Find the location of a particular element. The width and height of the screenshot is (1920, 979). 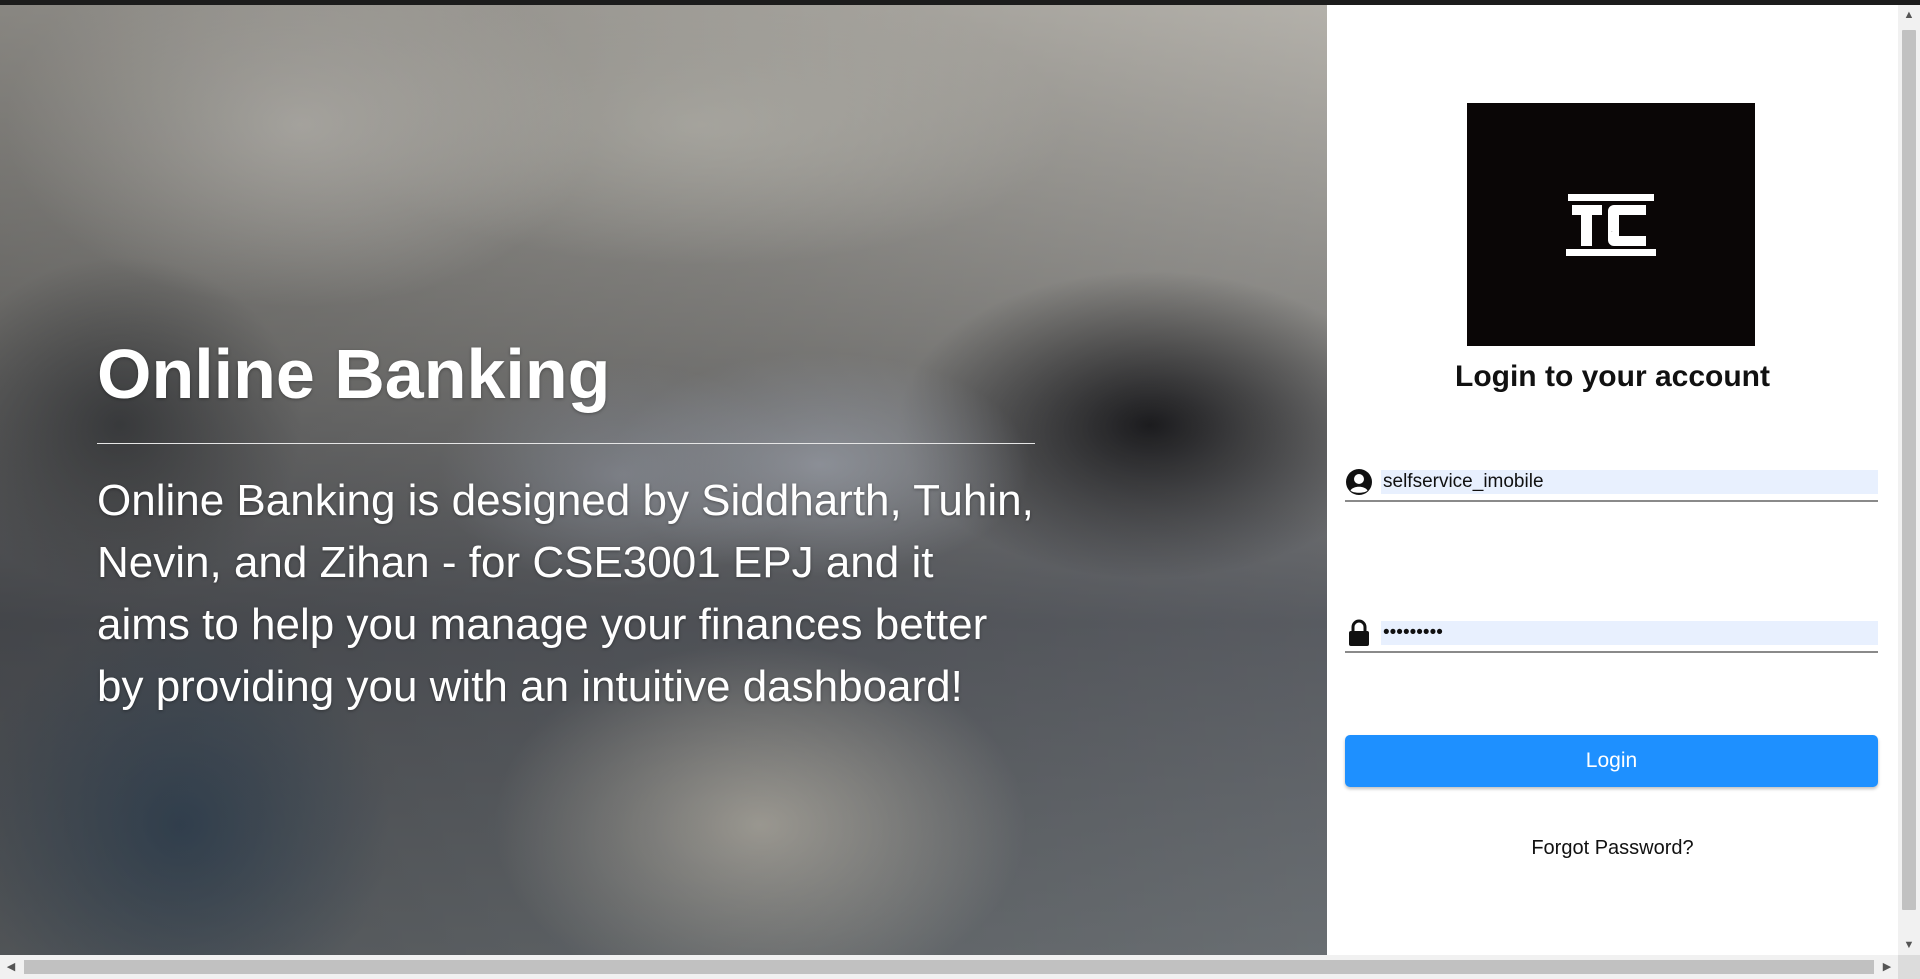

horizontal-scrollbar: ◀ ▶ is located at coordinates (949, 967).